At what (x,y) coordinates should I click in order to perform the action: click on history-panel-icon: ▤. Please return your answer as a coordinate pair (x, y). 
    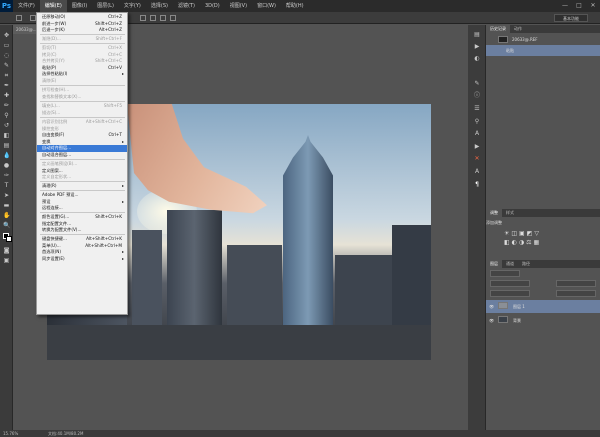
    Looking at the image, I should click on (477, 35).